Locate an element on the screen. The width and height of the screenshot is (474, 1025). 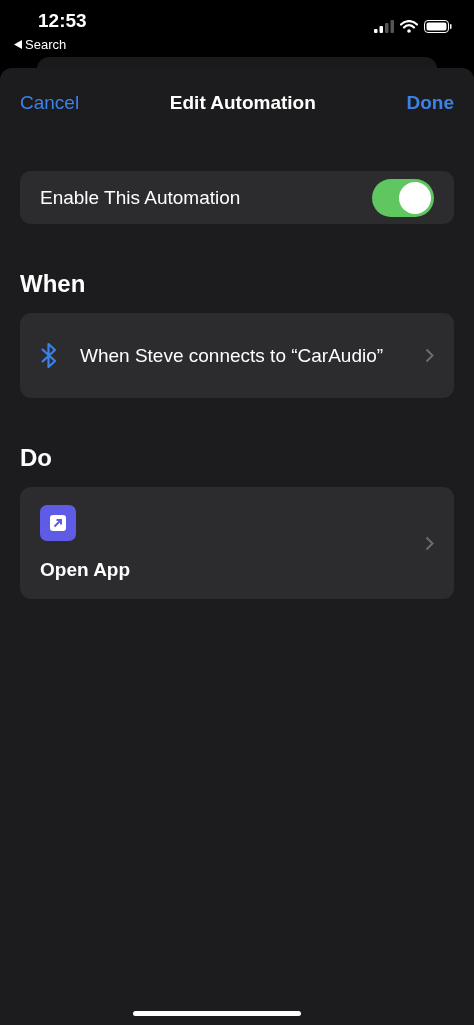
bluetooth-icon is located at coordinates (49, 355).